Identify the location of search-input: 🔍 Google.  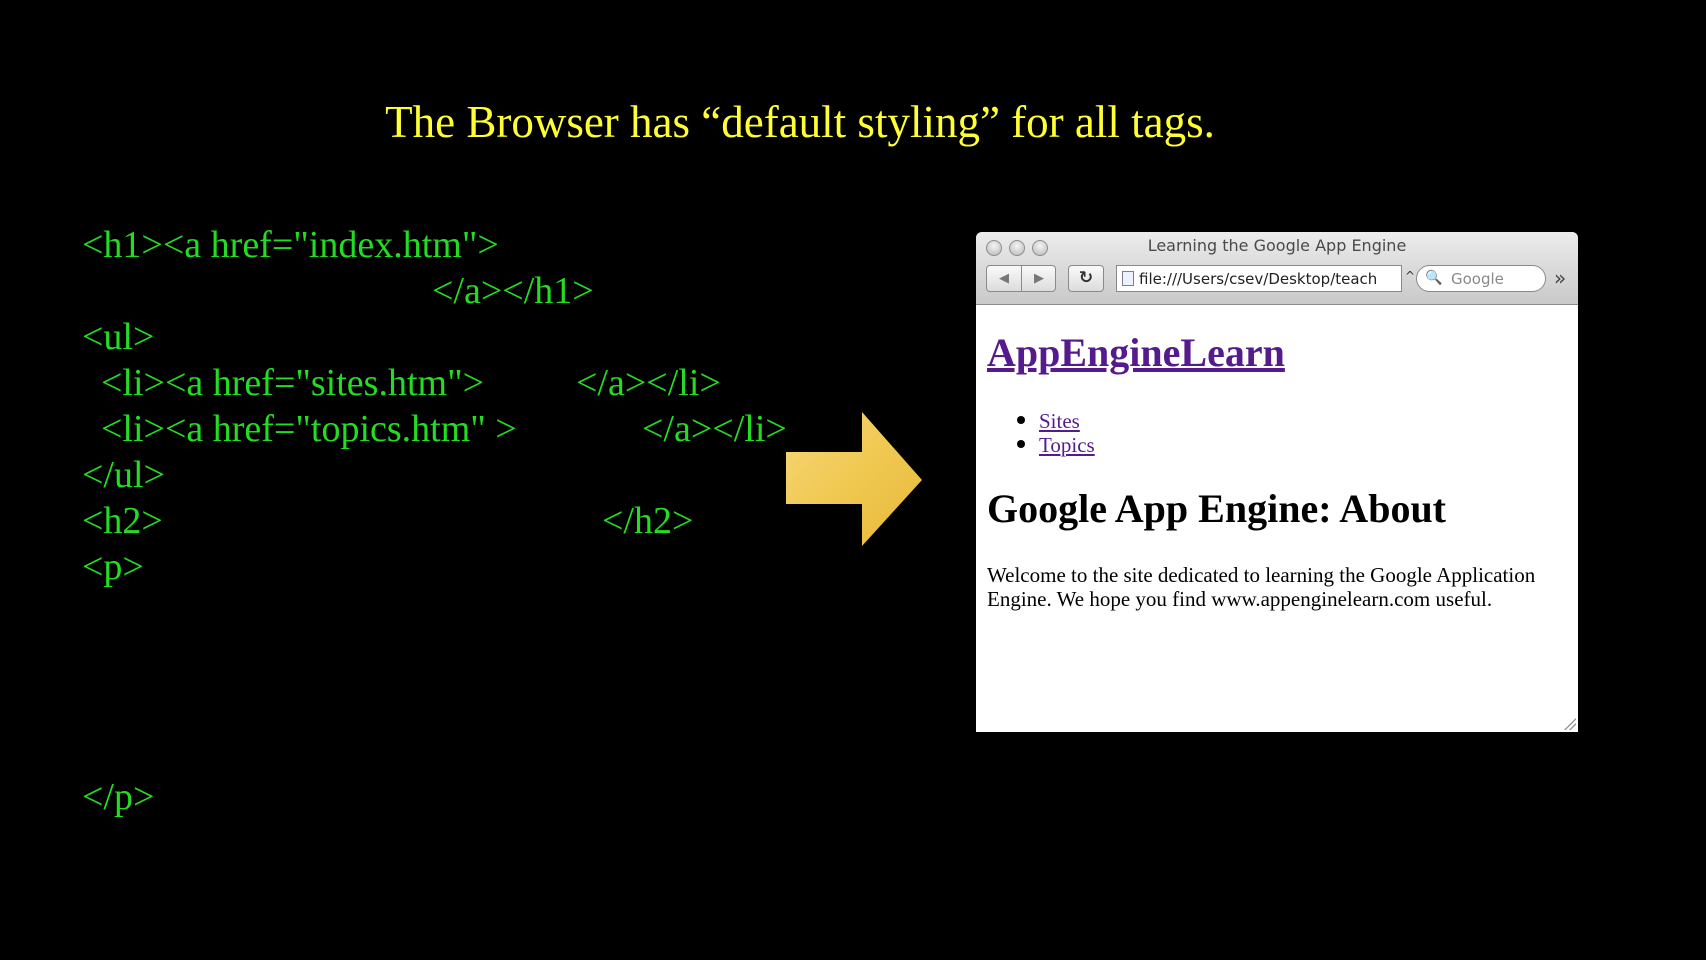
(1481, 278).